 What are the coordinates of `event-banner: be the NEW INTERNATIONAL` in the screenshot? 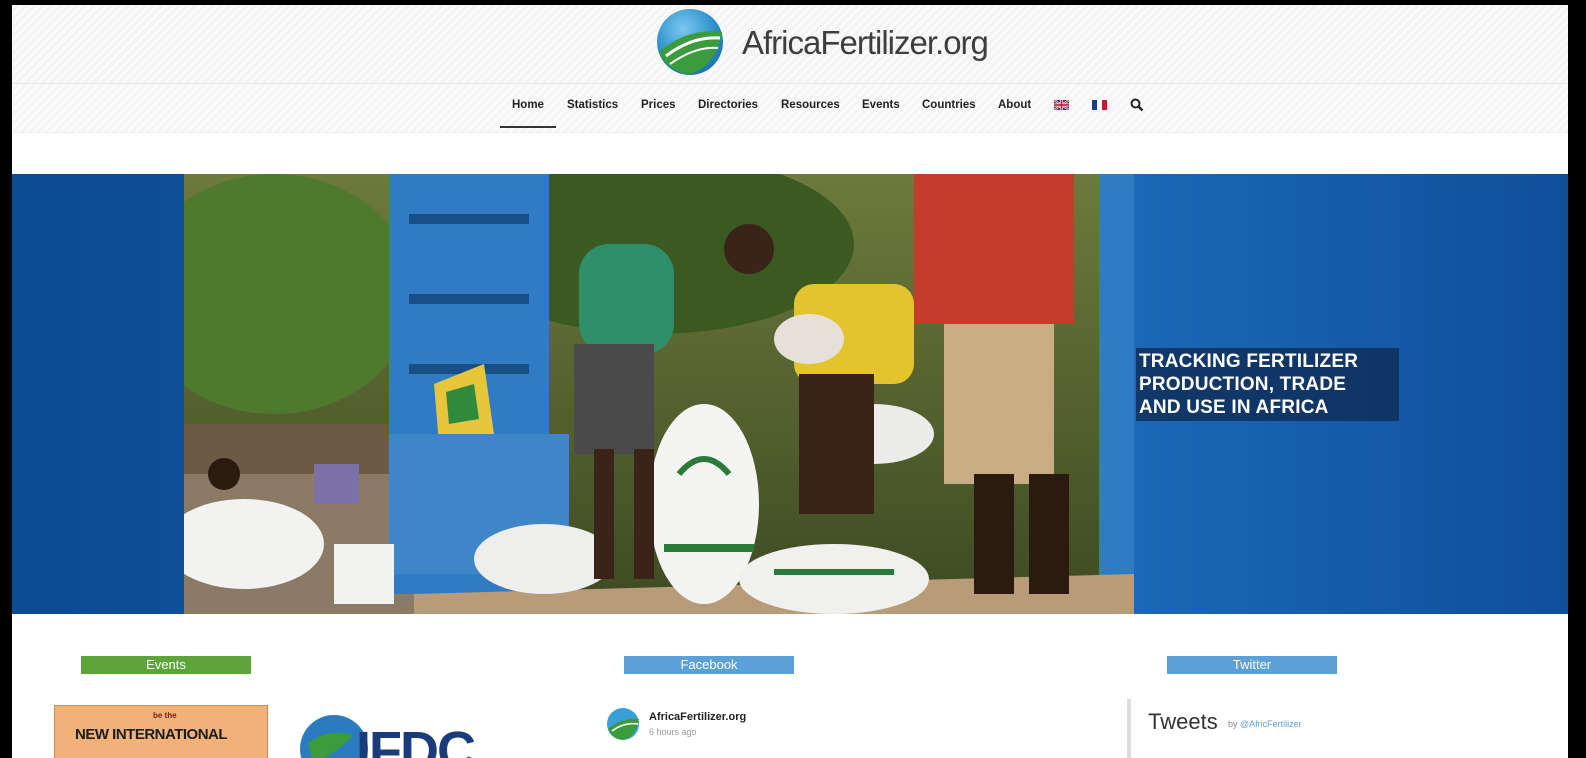 It's located at (161, 731).